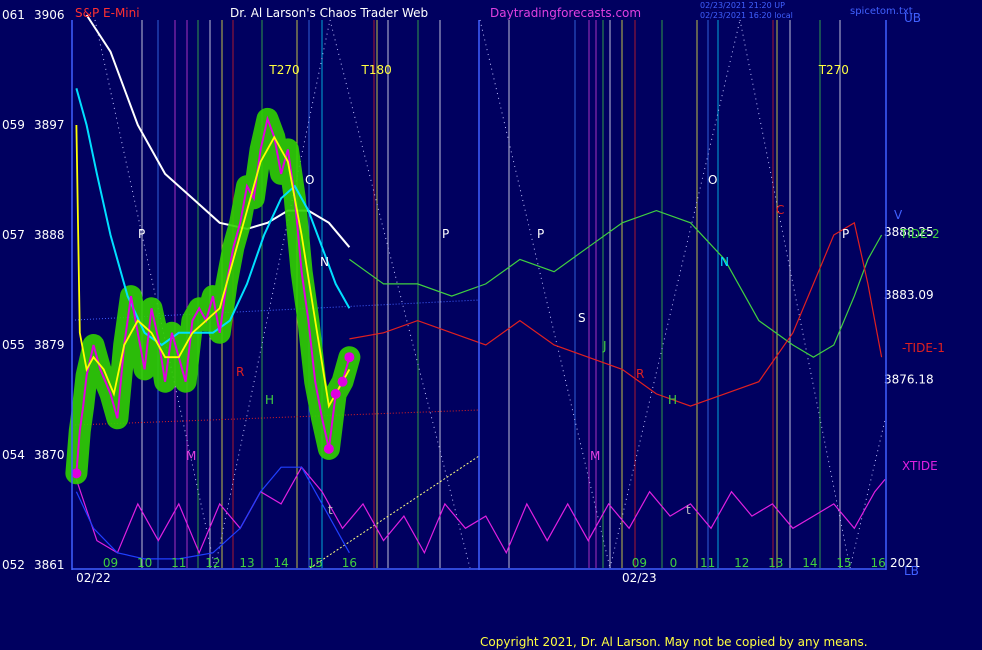 The height and width of the screenshot is (650, 982). Describe the element at coordinates (49, 345) in the screenshot. I see `y-price-label: 3879` at that location.